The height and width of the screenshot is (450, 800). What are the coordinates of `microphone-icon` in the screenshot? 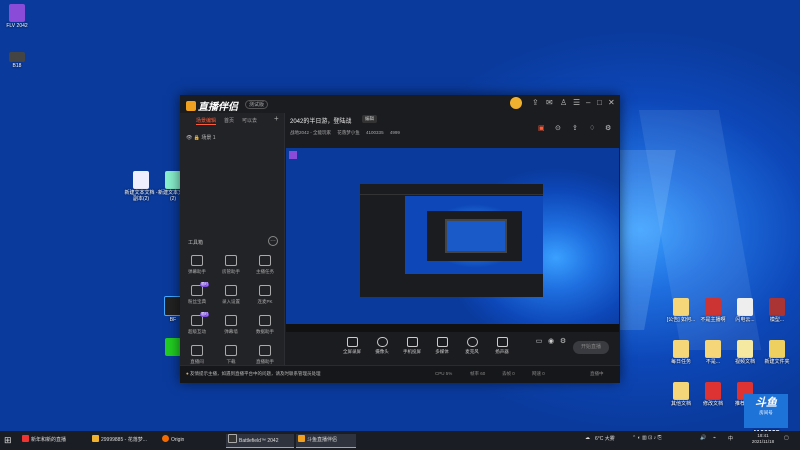 It's located at (472, 342).